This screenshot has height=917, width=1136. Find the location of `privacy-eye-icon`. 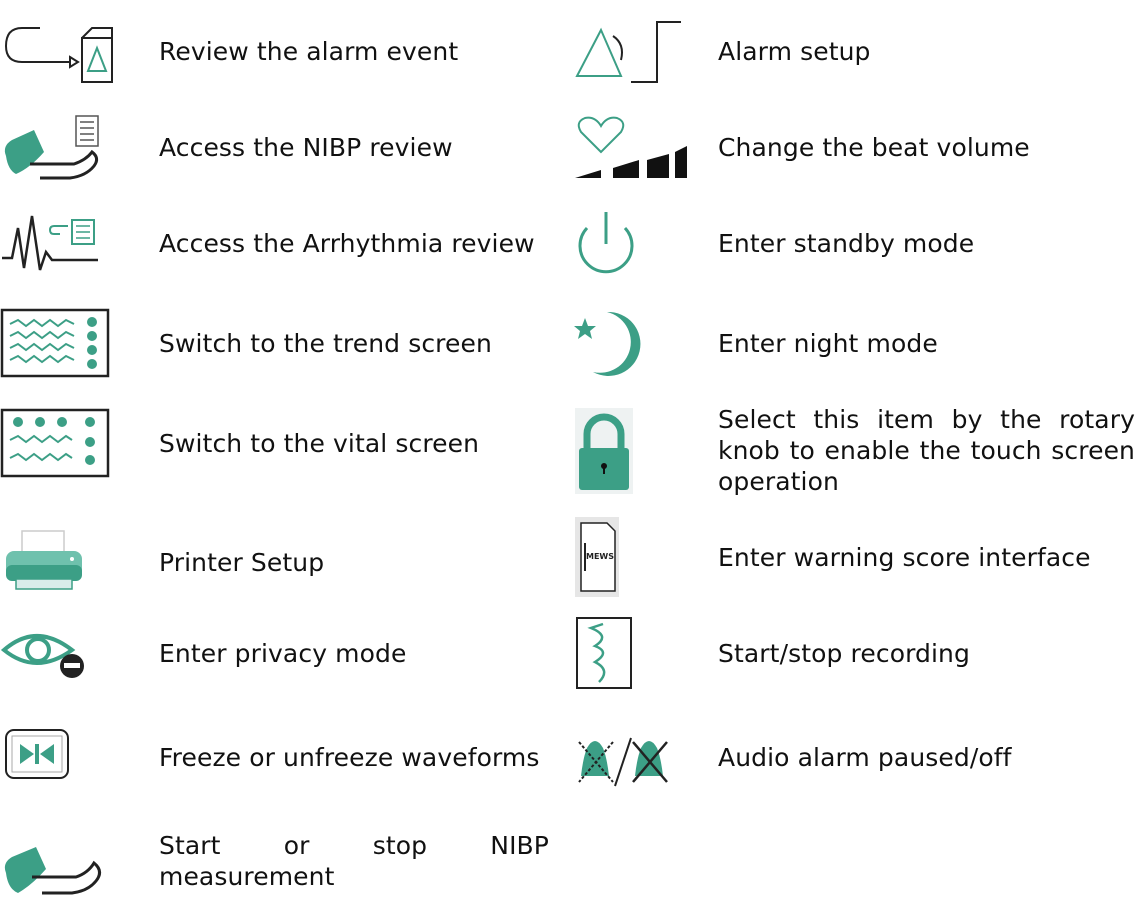

privacy-eye-icon is located at coordinates (57, 653).